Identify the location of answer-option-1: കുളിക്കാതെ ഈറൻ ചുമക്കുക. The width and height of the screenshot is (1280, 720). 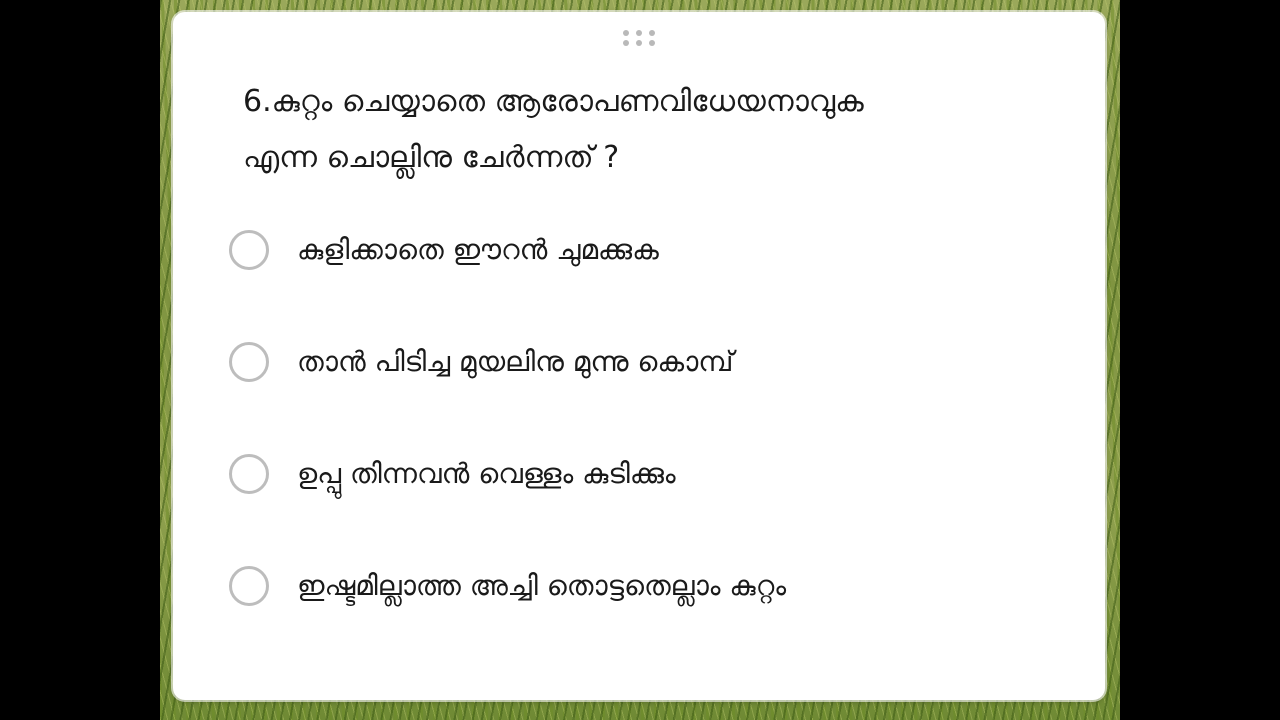
(649, 250).